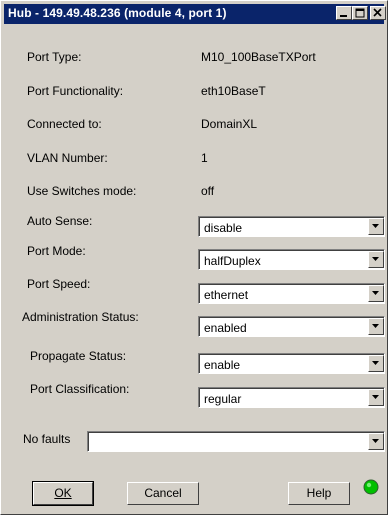 The height and width of the screenshot is (515, 388). I want to click on port-speed-label: Port Speed:, so click(59, 284).